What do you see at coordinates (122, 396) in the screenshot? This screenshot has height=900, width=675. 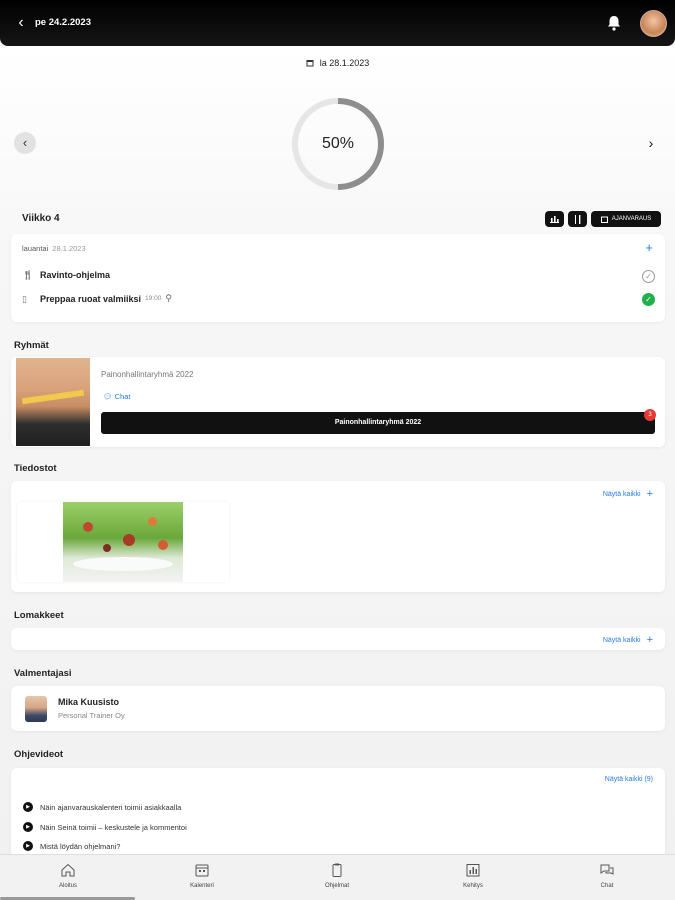 I see `group-chat-label: Chat` at bounding box center [122, 396].